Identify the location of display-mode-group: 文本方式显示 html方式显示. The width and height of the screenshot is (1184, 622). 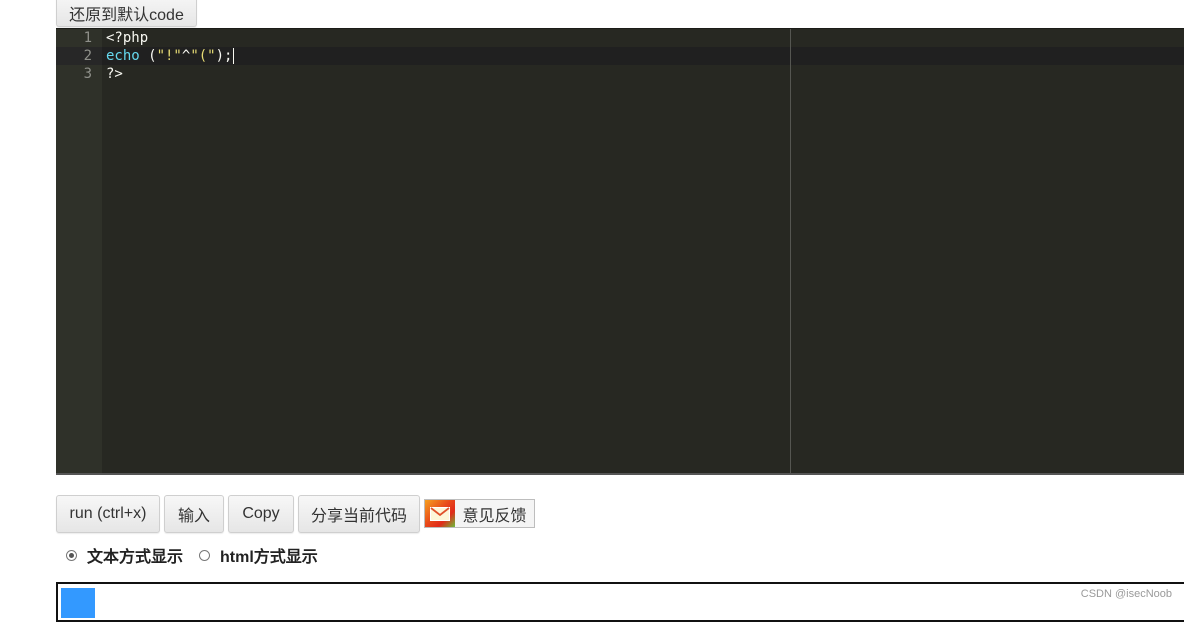
(200, 555).